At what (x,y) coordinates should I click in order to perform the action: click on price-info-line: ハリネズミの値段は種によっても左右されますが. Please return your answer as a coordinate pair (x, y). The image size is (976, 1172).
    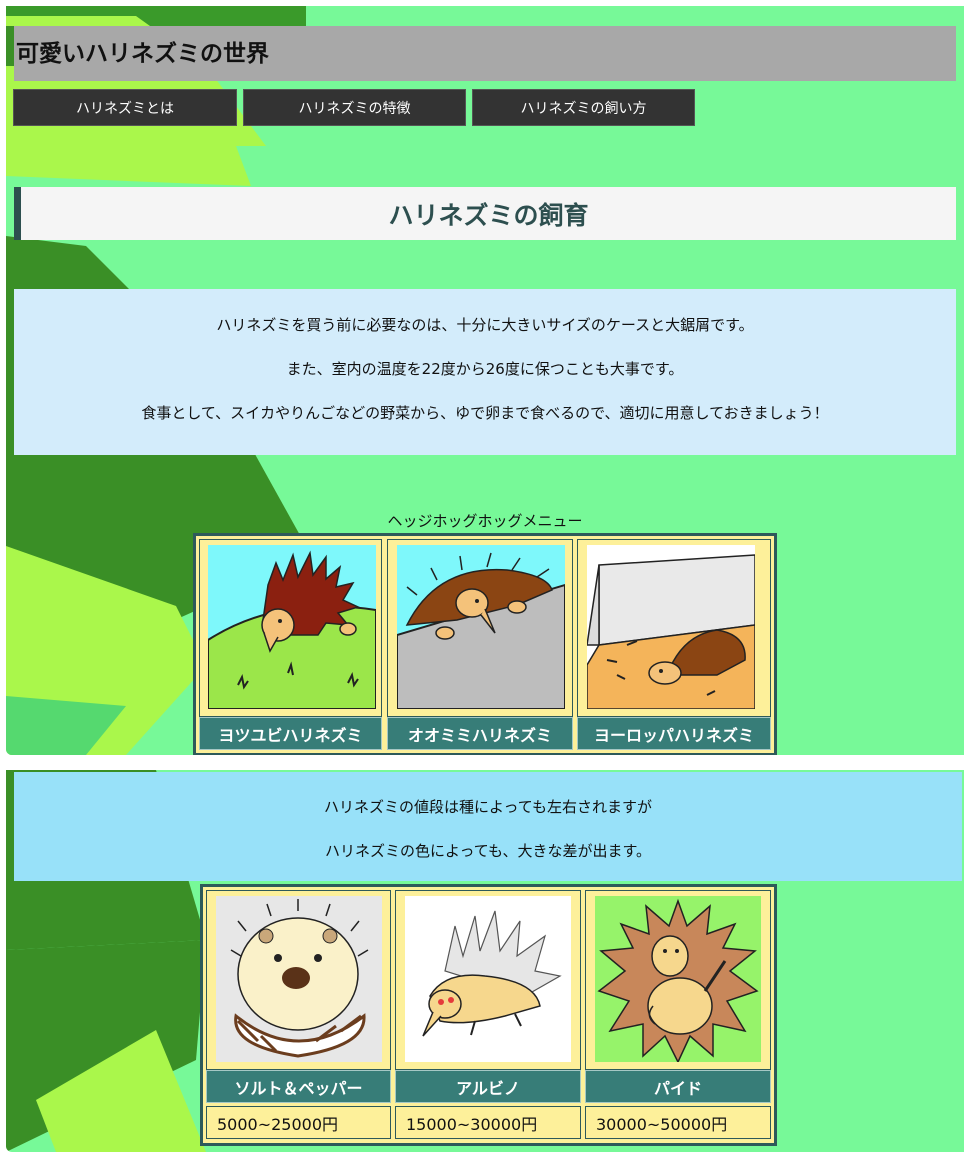
    Looking at the image, I should click on (488, 807).